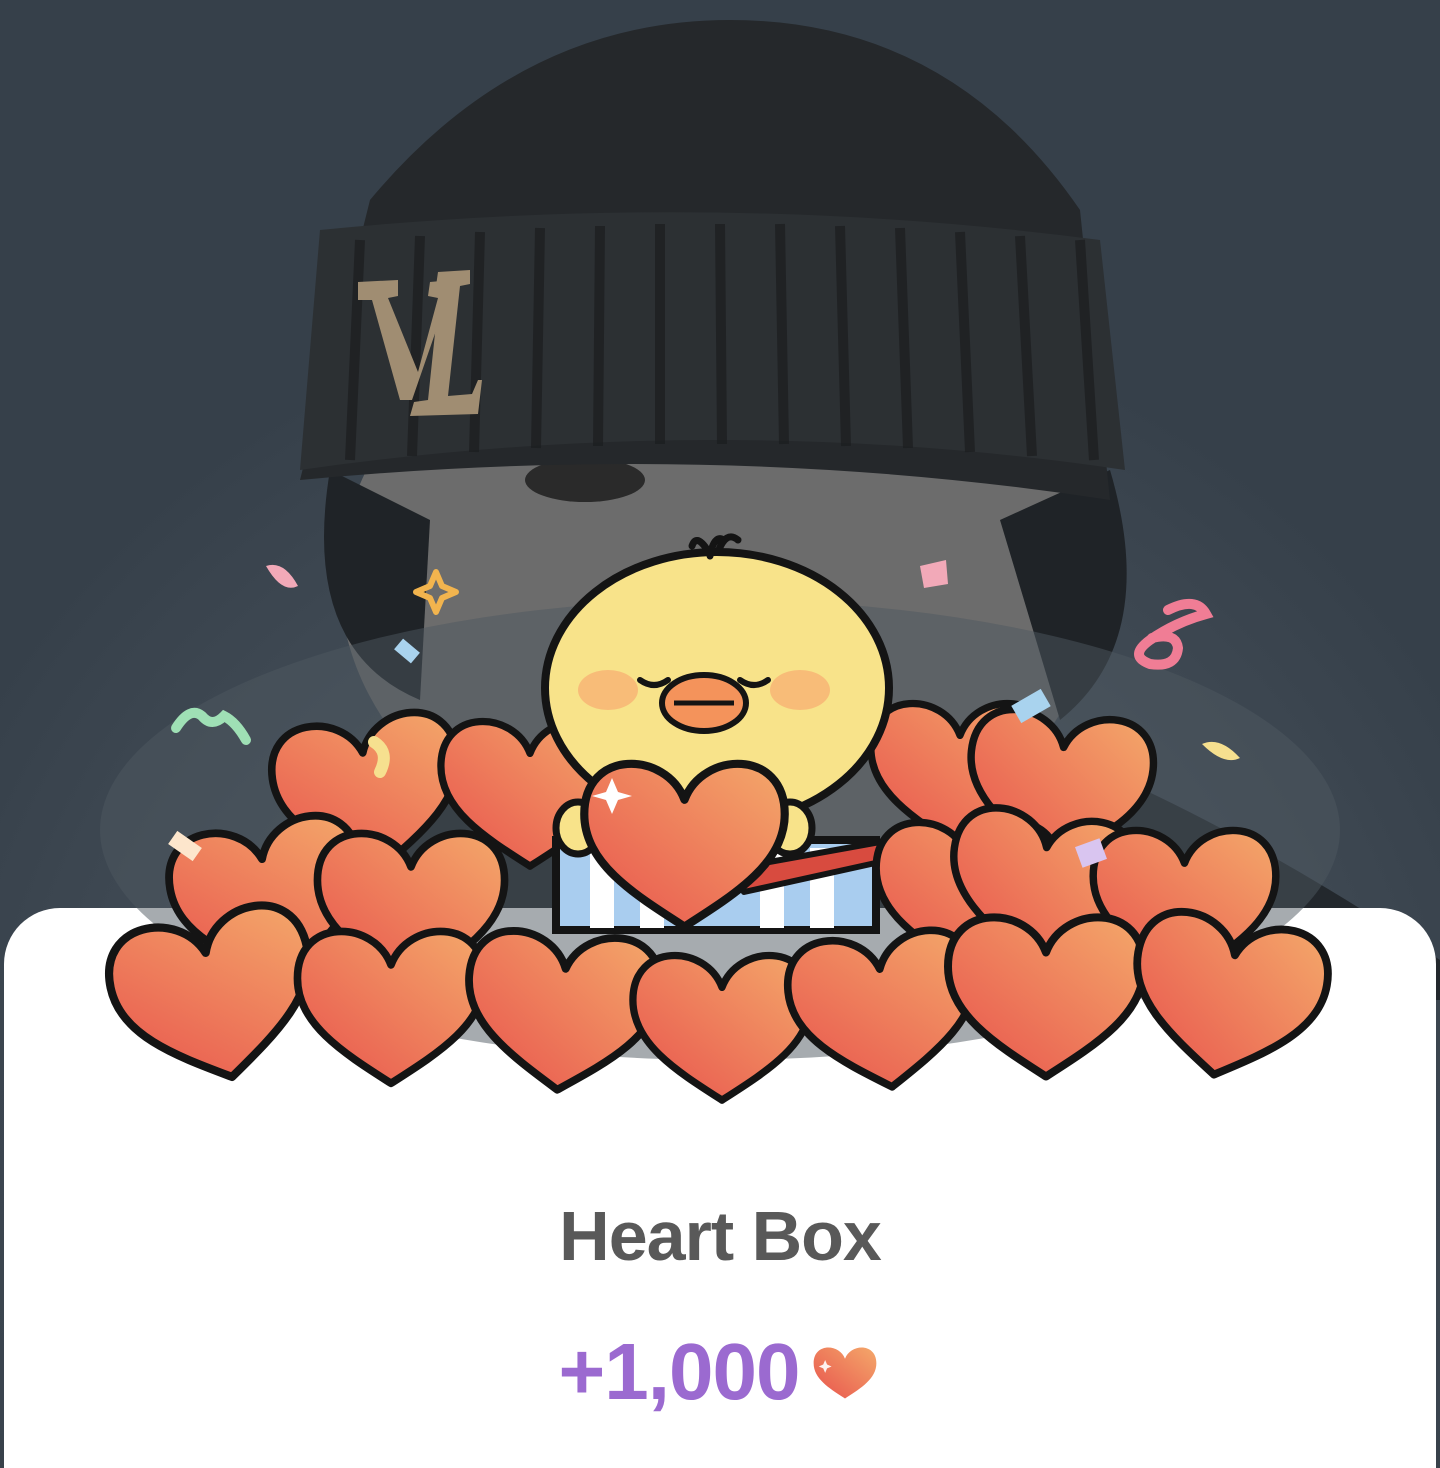  What do you see at coordinates (679, 1371) in the screenshot?
I see `reward-amount: +1,000` at bounding box center [679, 1371].